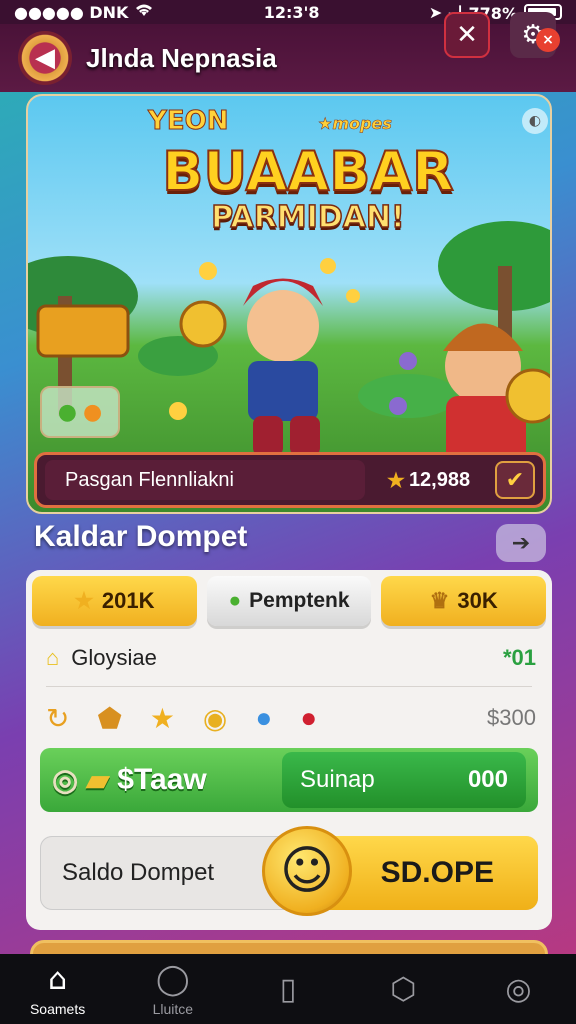  I want to click on divider, so click(289, 686).